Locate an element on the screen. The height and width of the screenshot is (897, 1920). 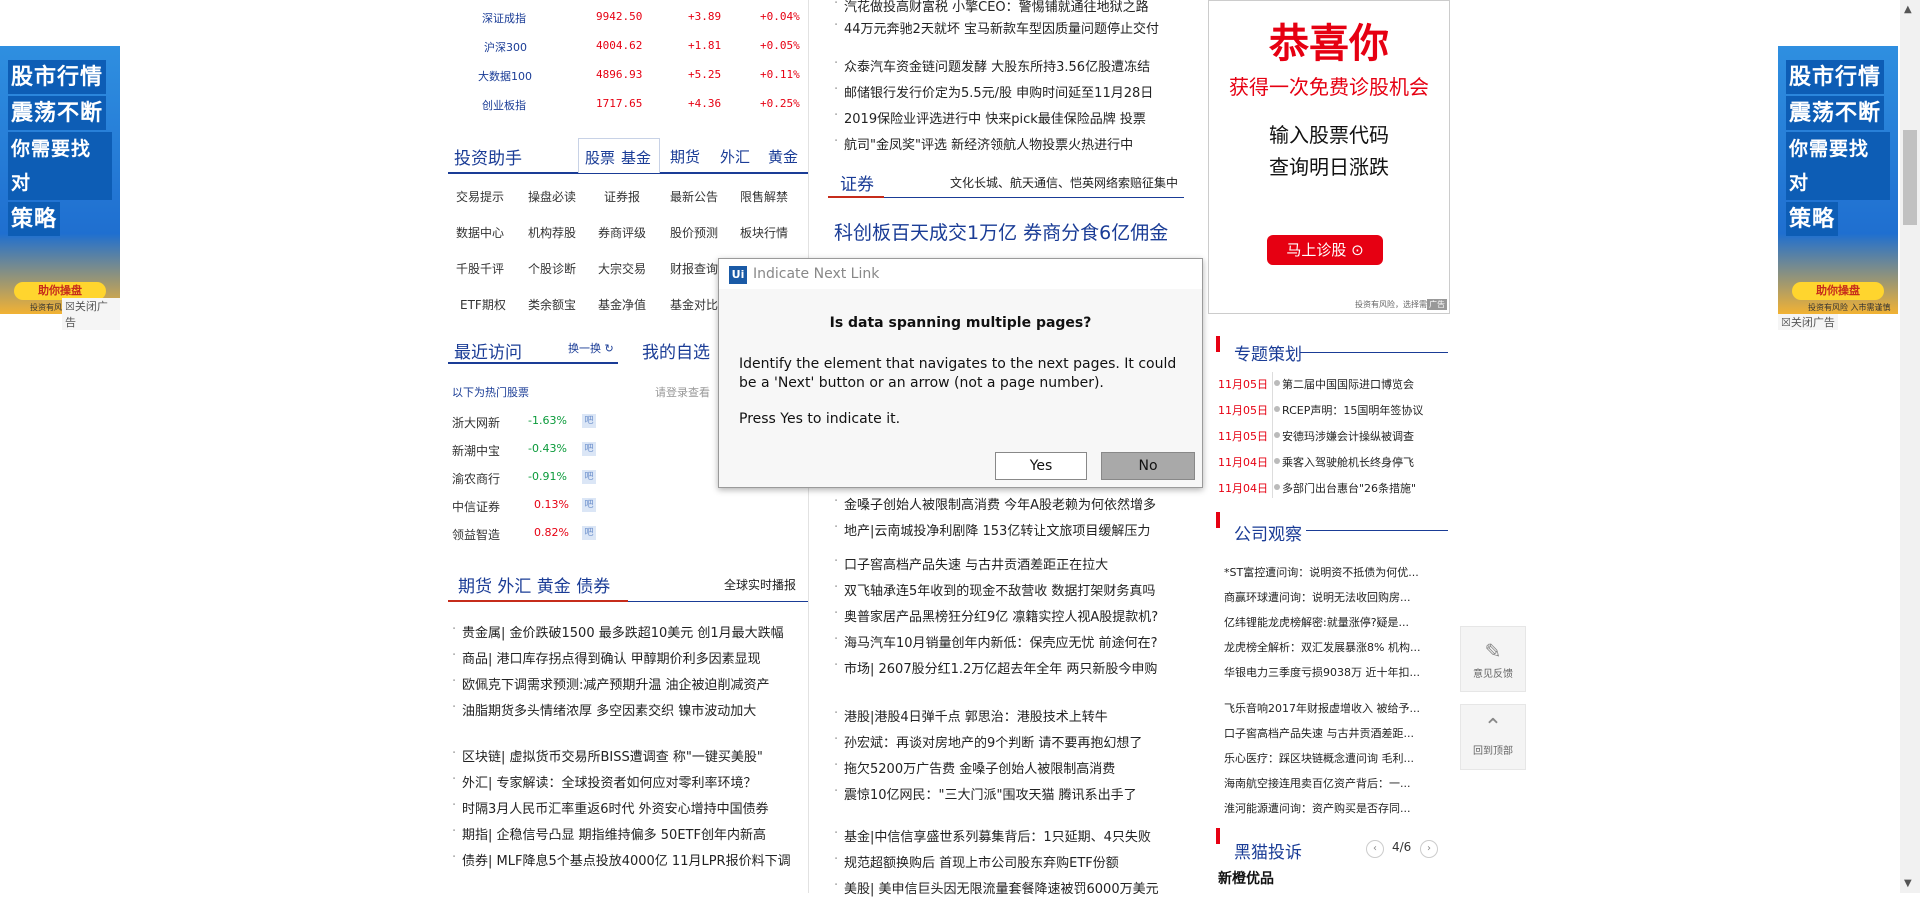
assistant-link: 限售解禁 is located at coordinates (764, 196).